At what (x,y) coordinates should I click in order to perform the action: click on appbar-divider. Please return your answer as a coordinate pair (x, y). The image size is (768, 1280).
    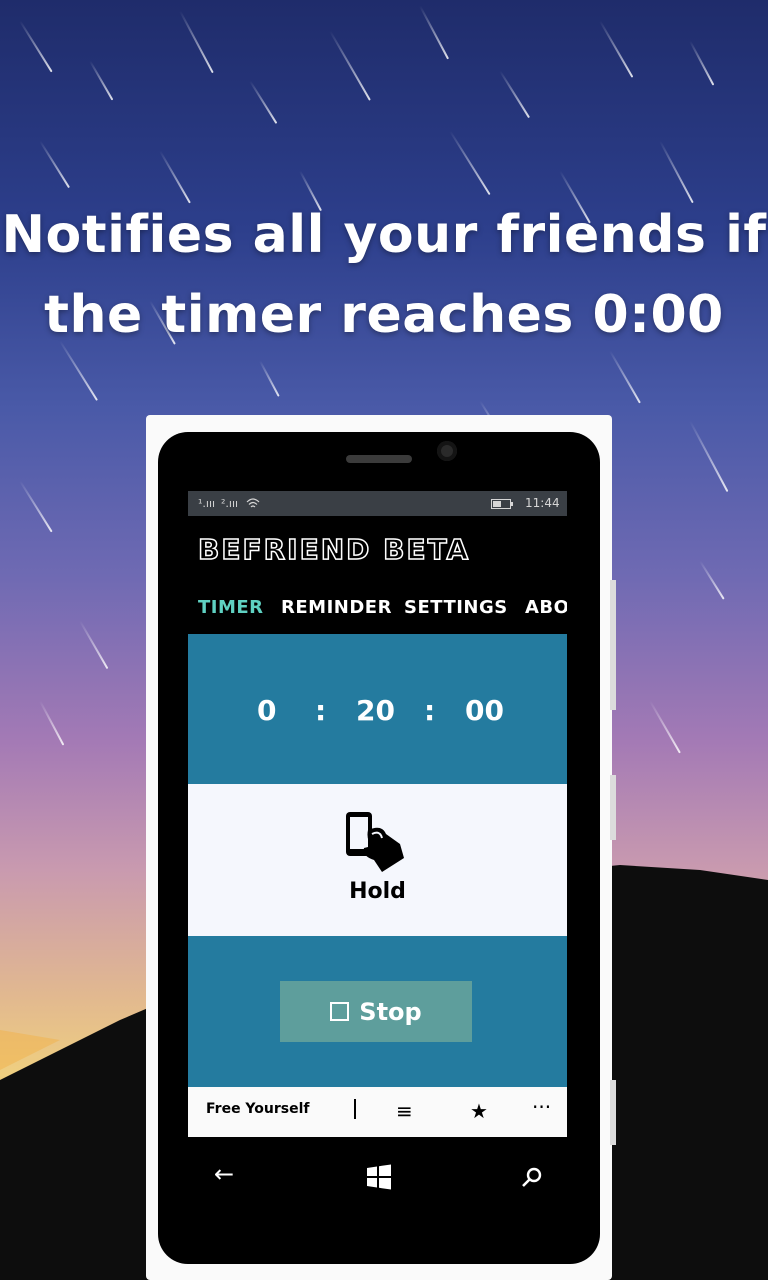
    Looking at the image, I should click on (355, 1109).